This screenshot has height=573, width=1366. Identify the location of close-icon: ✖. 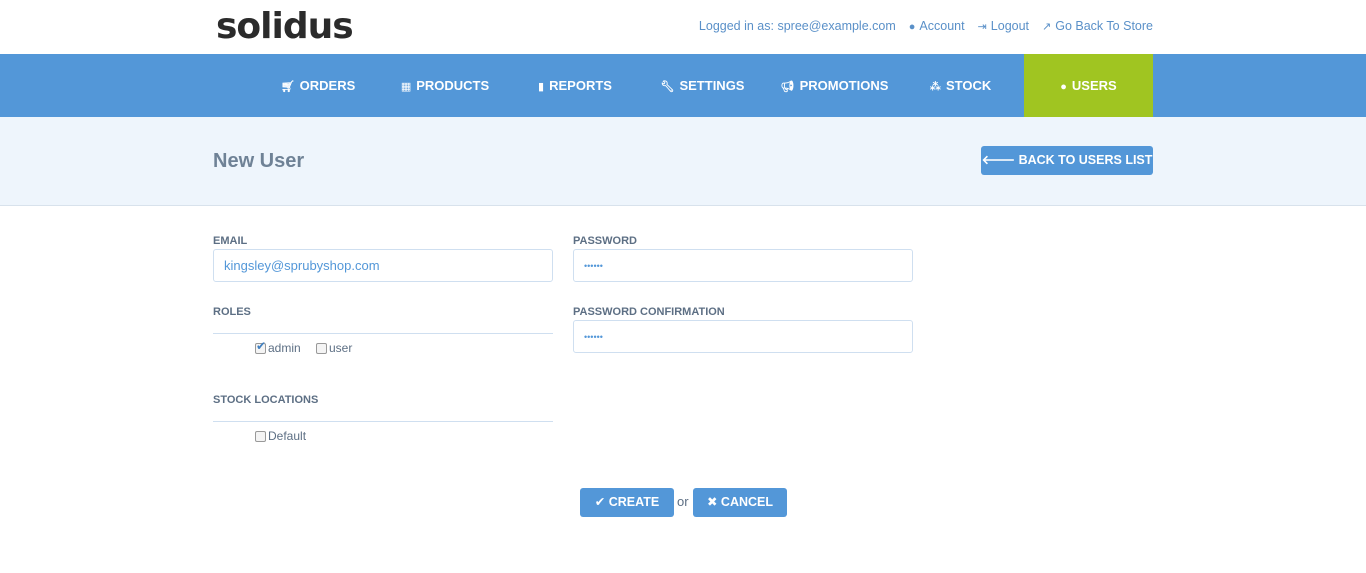
(713, 502).